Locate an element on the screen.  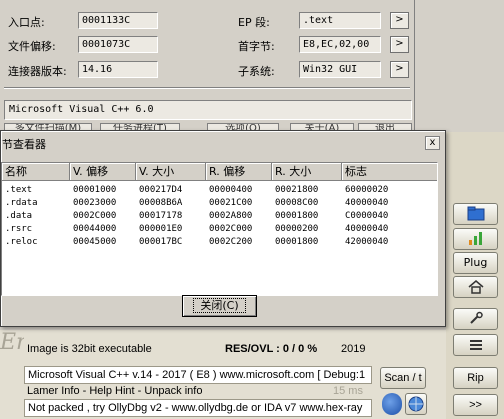
more-button: >> is located at coordinates (475, 405).